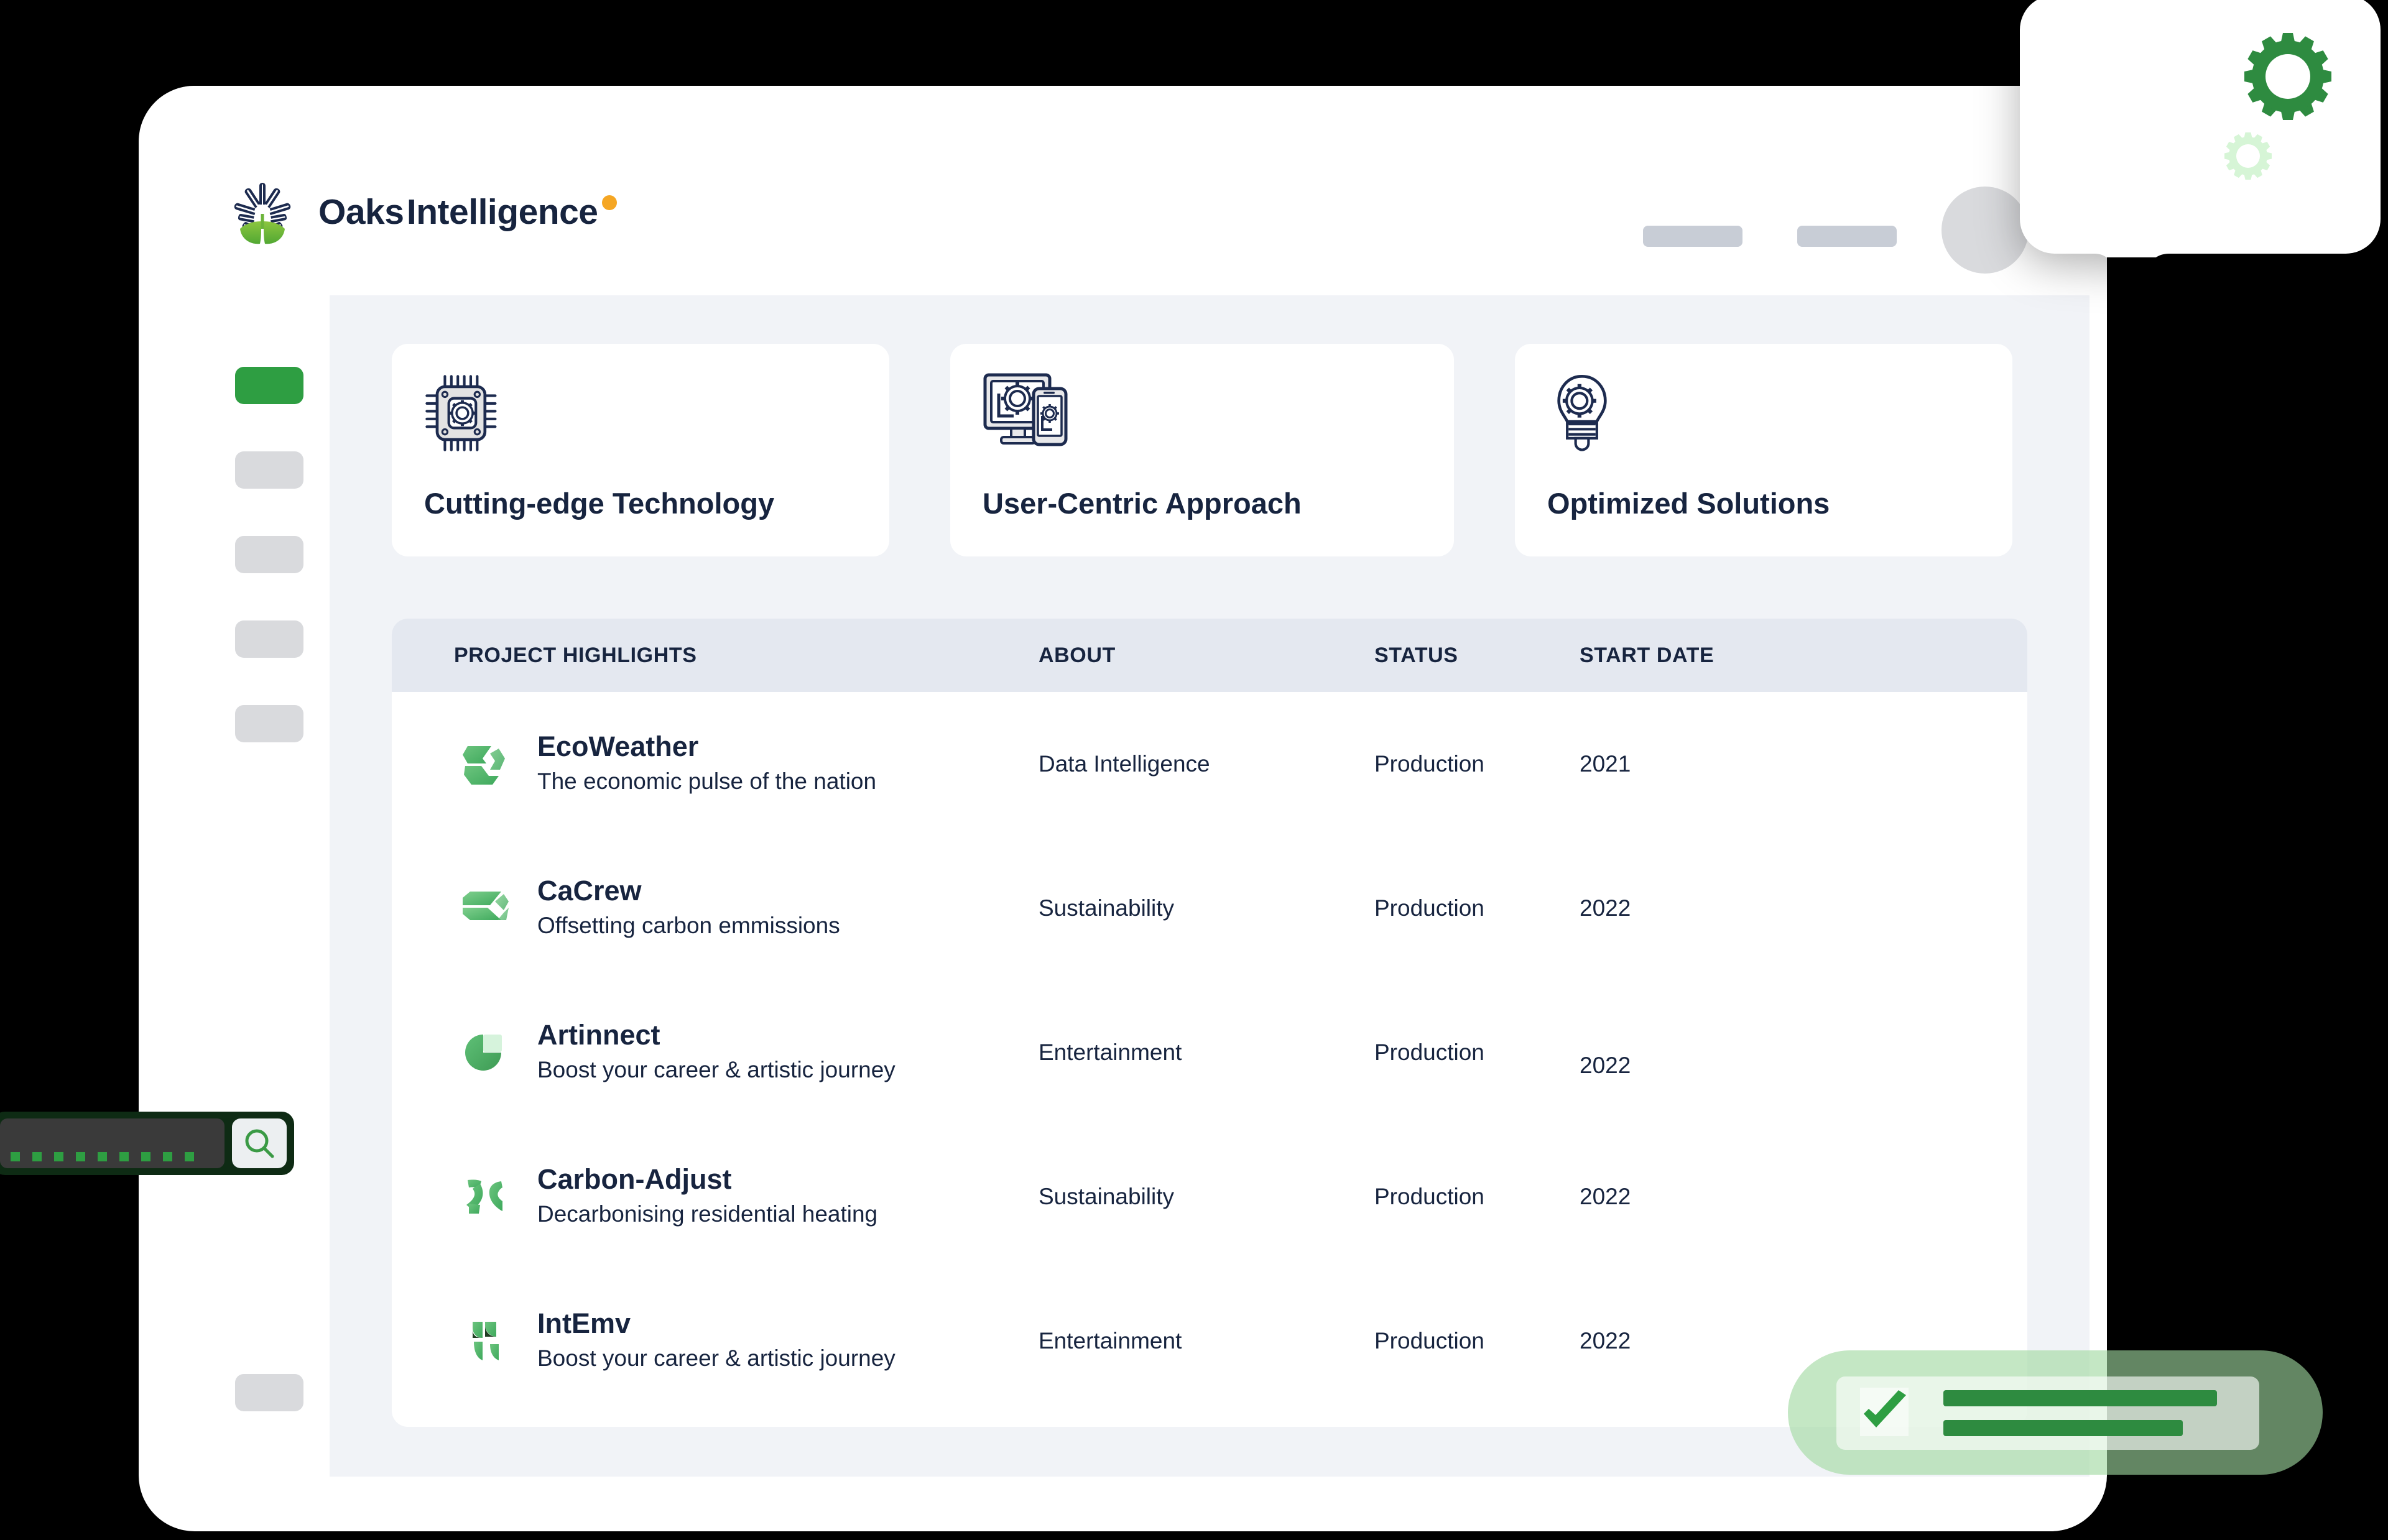 Image resolution: width=2388 pixels, height=1540 pixels. What do you see at coordinates (2080, 1413) in the screenshot?
I see `task-text-placeholders` at bounding box center [2080, 1413].